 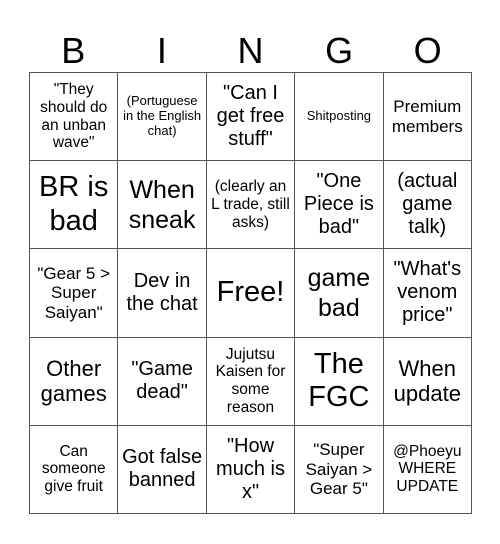 I want to click on bingo-cell: "Gear 5 > Super Saiyan", so click(x=74, y=293).